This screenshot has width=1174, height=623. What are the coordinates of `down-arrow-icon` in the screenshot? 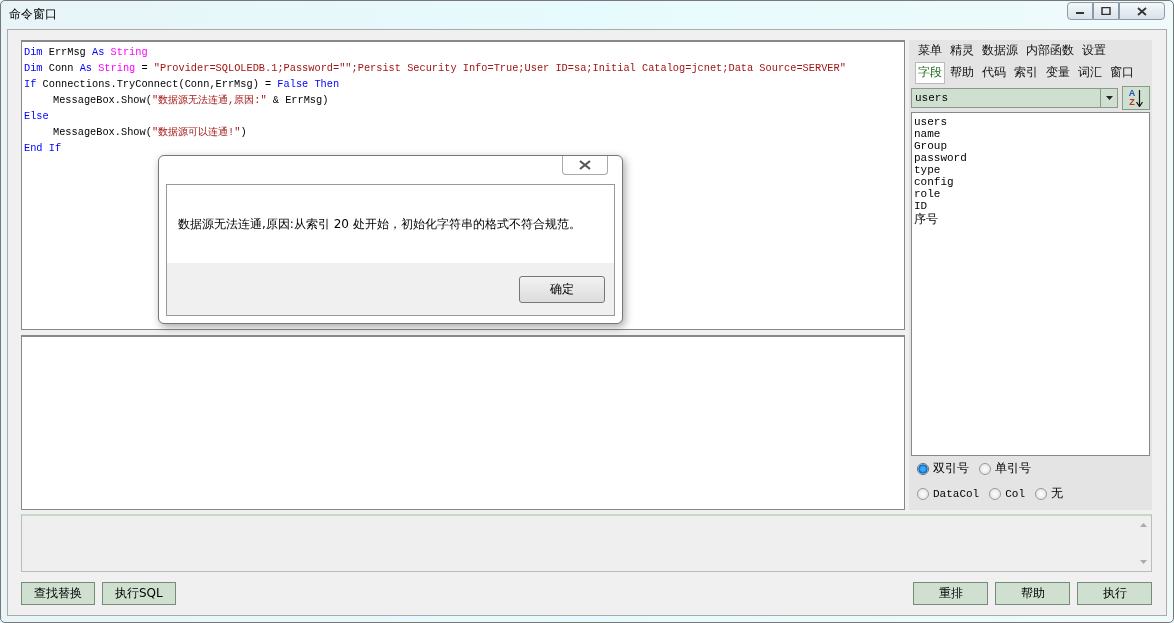 It's located at (1140, 98).